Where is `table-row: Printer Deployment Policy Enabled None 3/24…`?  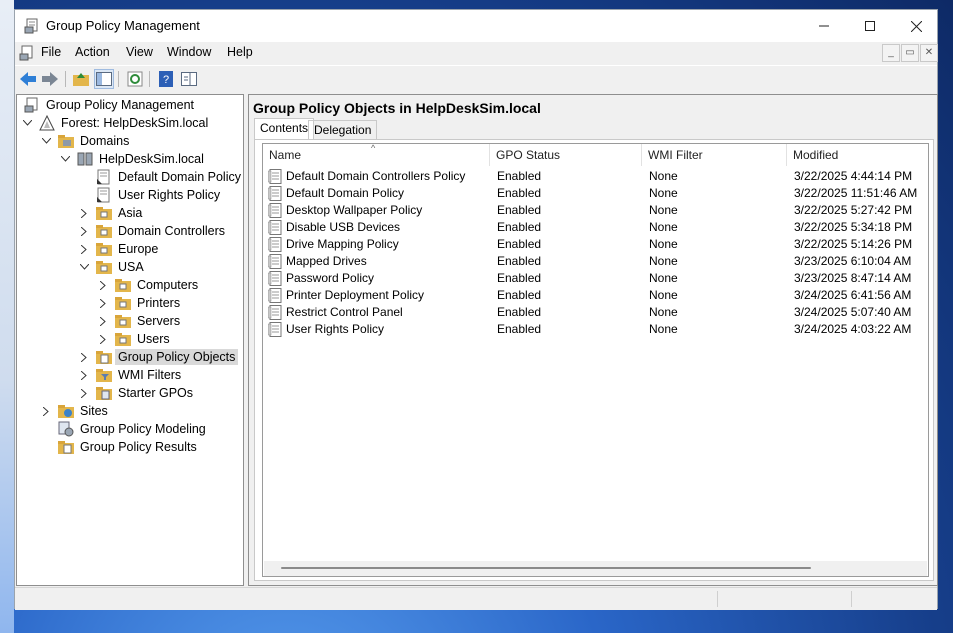 table-row: Printer Deployment Policy Enabled None 3/24… is located at coordinates (595, 295).